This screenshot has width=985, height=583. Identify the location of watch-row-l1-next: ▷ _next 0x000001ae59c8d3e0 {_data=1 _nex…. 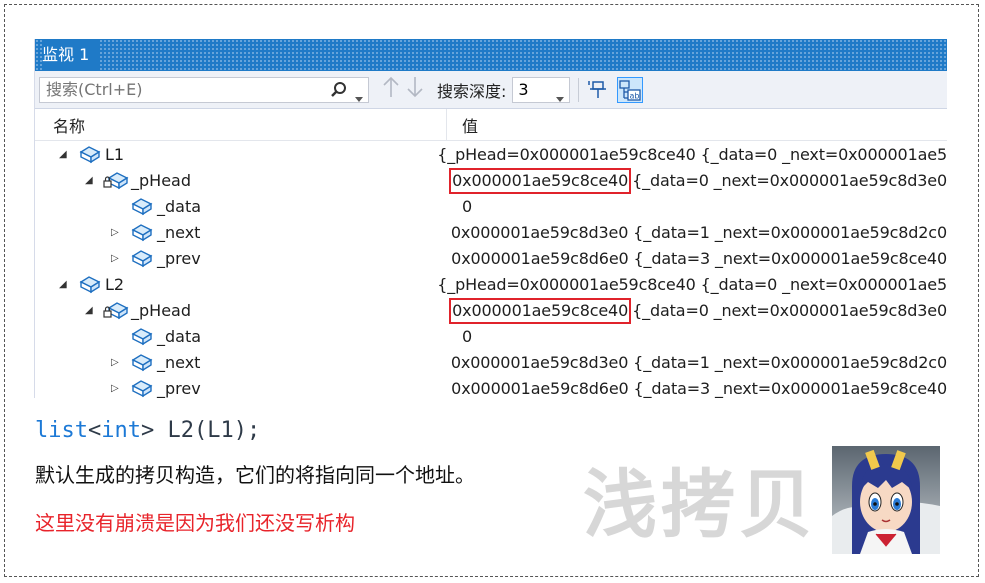
(491, 232).